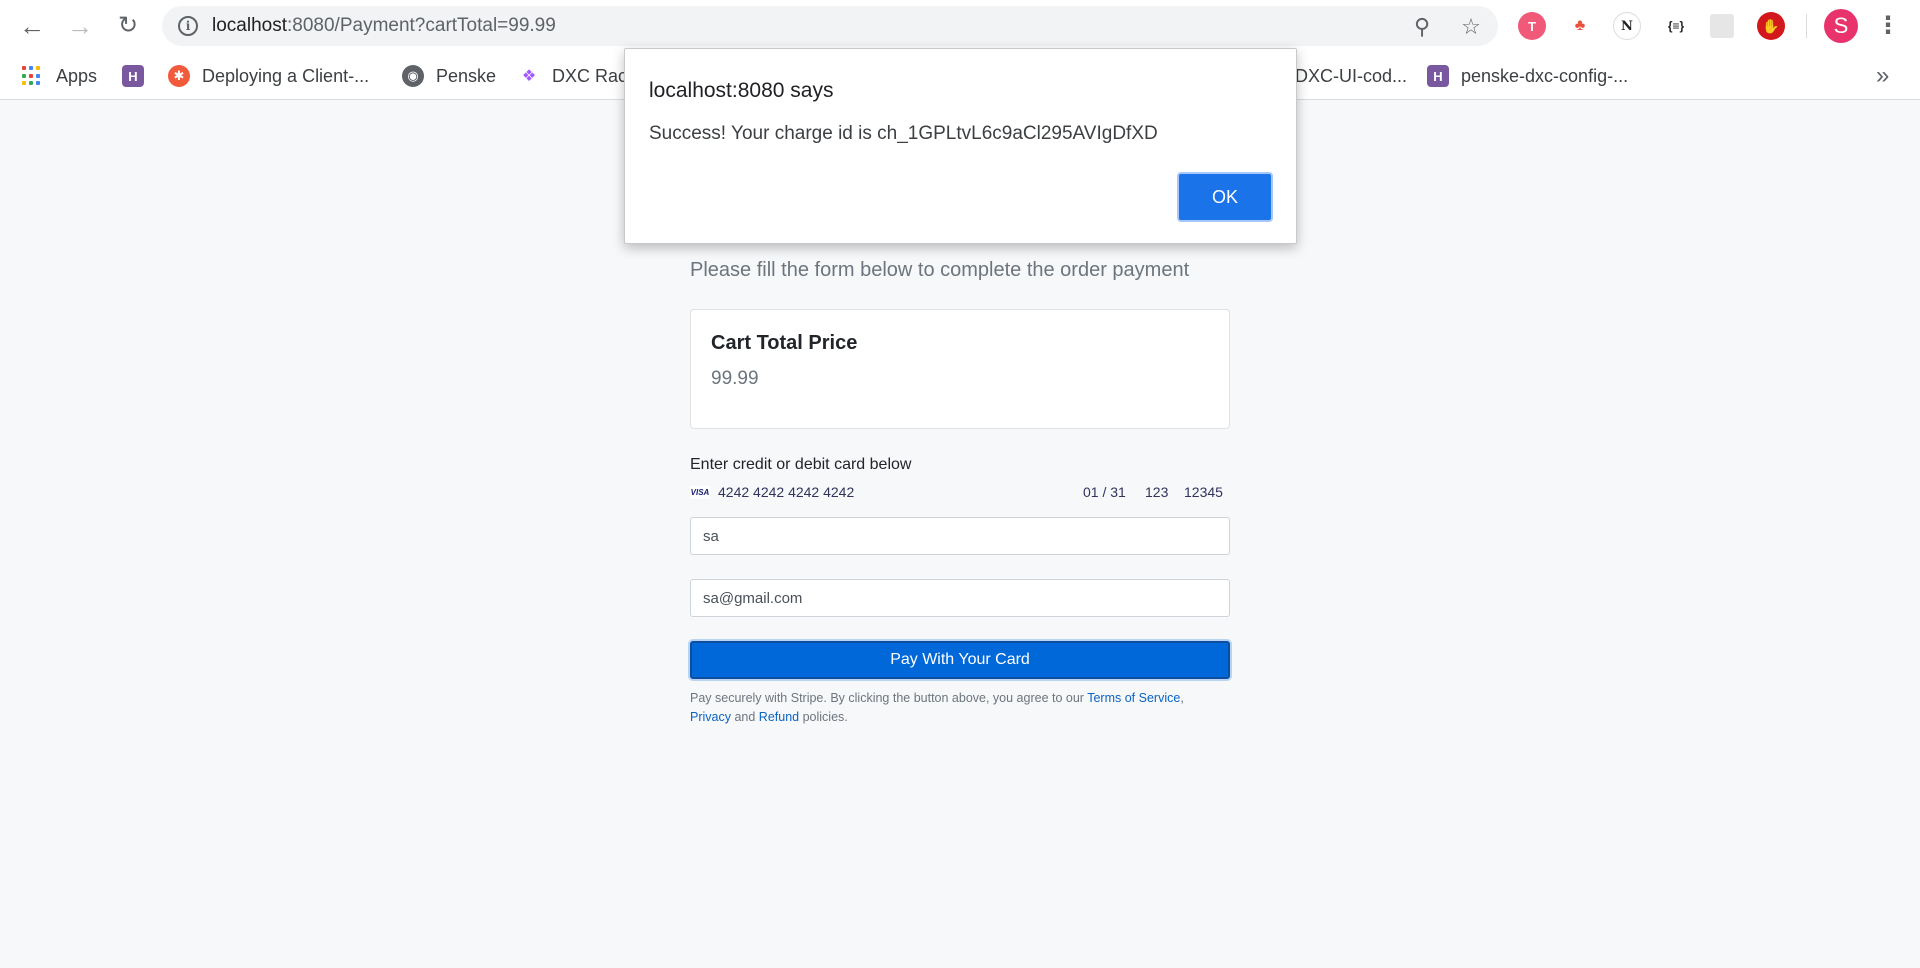 The height and width of the screenshot is (968, 1920). Describe the element at coordinates (744, 717) in the screenshot. I see `legal-and: and` at that location.